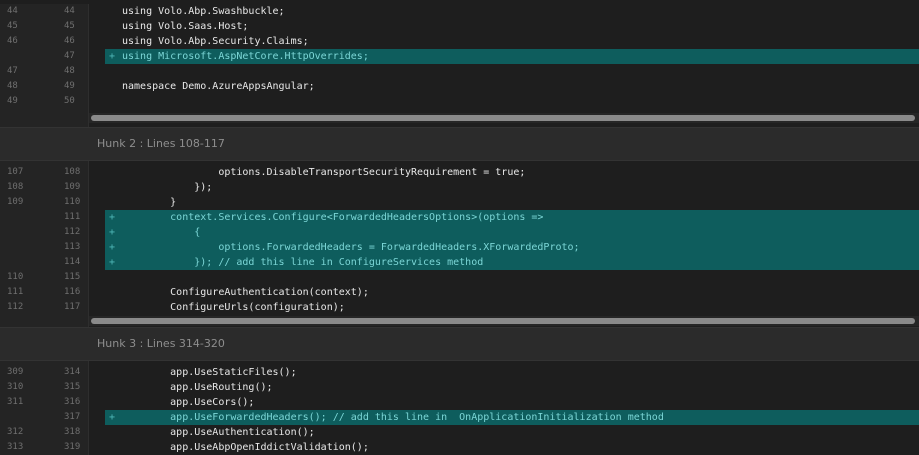 This screenshot has width=919, height=455. What do you see at coordinates (72, 262) in the screenshot?
I see `new-line-number: 114` at bounding box center [72, 262].